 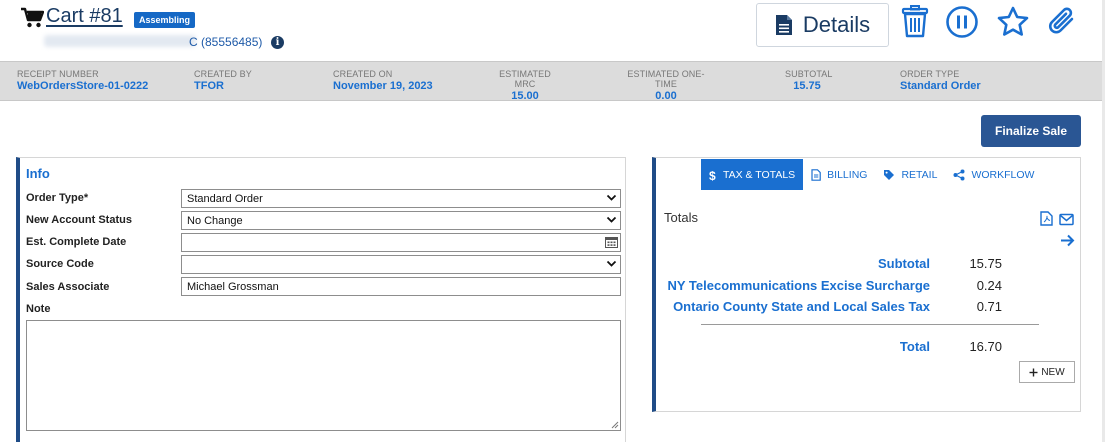 I want to click on order-type-label: Order Type*, so click(x=57, y=198).